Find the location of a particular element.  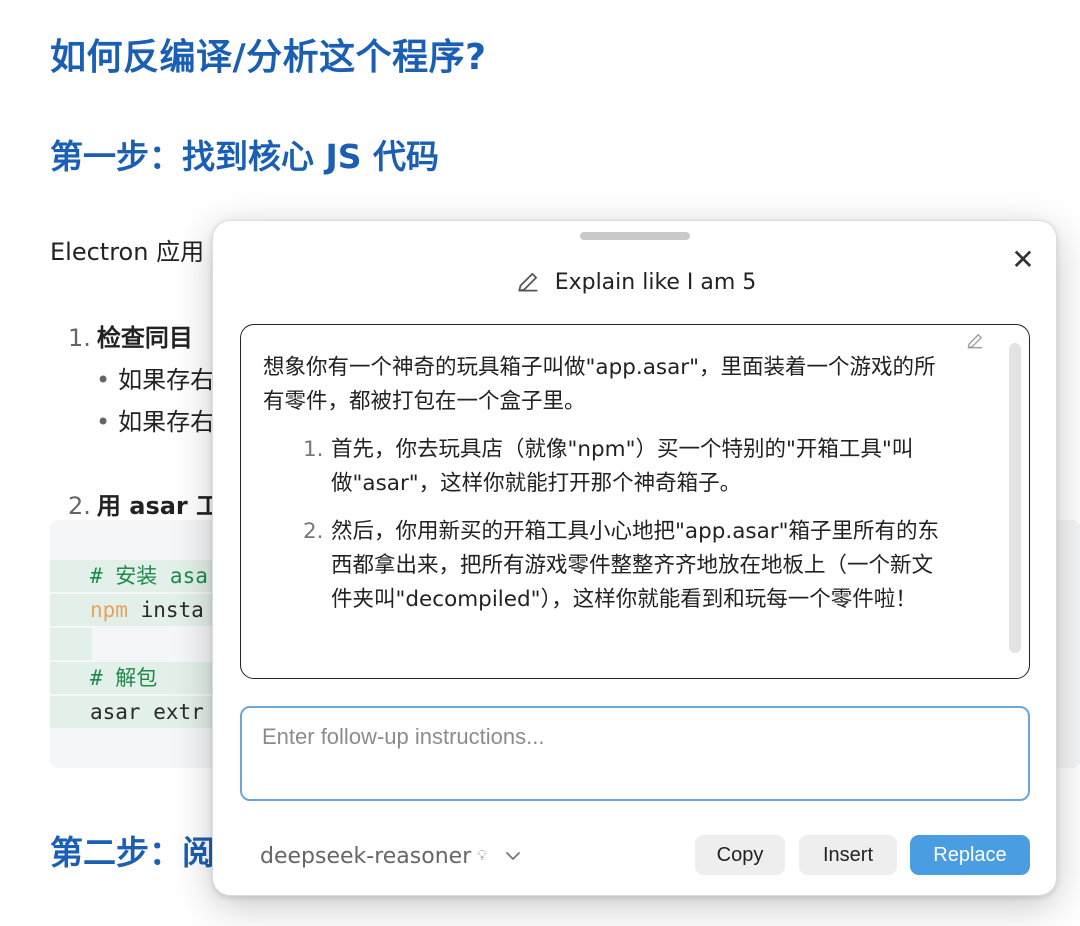

lightbulb-icon: 💡︎ is located at coordinates (482, 856).